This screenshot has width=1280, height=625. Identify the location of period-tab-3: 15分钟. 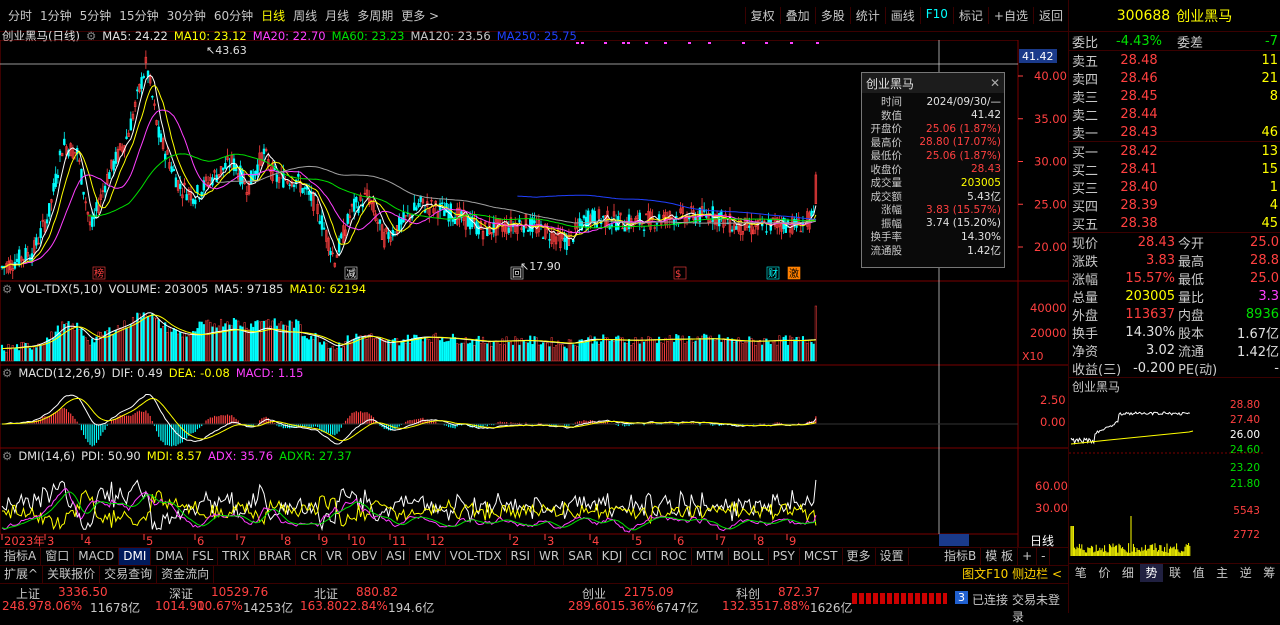
(138, 15).